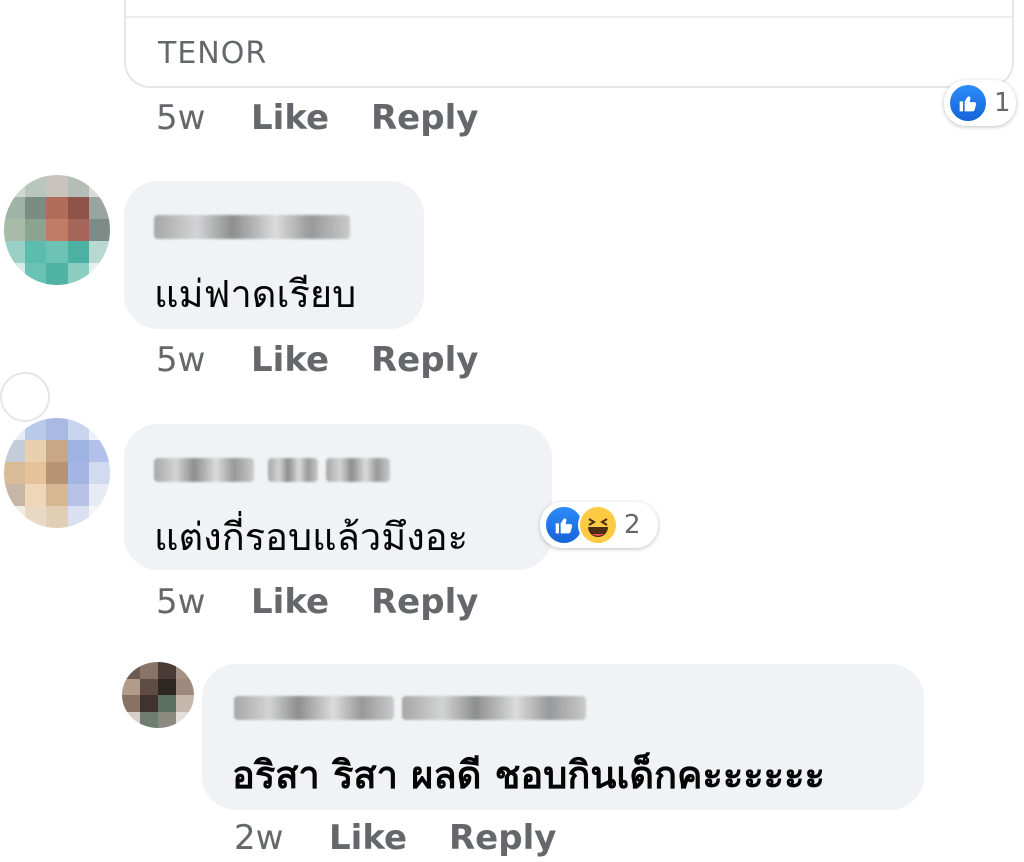 Image resolution: width=1024 pixels, height=862 pixels. Describe the element at coordinates (311, 537) in the screenshot. I see `comment-text: แต่งกี่รอบแล้วมึงอะ` at that location.